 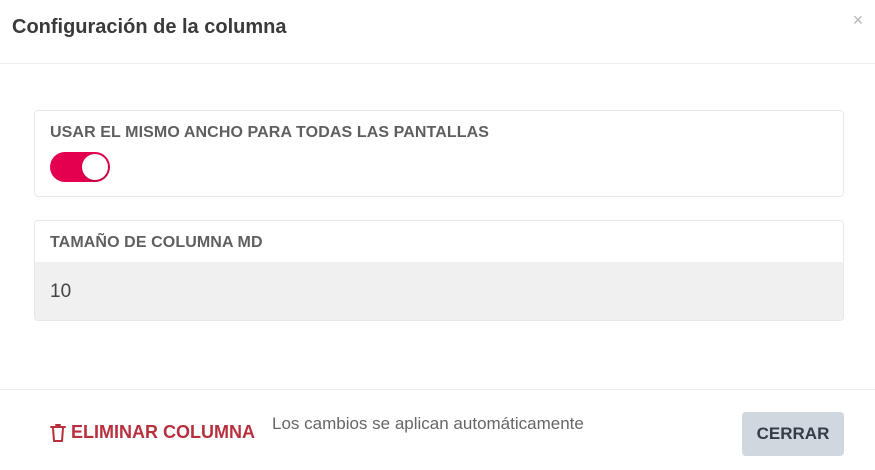 What do you see at coordinates (163, 432) in the screenshot?
I see `delete-column-label: ELIMINAR COLUMNA` at bounding box center [163, 432].